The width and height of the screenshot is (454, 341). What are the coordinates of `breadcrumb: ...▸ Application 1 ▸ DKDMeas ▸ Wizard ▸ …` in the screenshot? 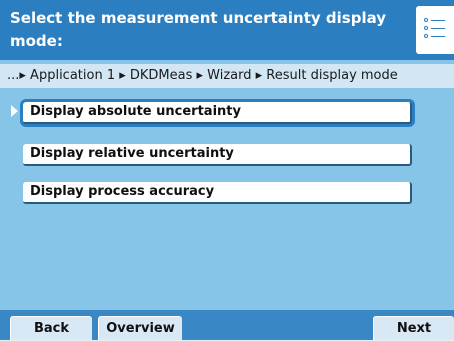 It's located at (227, 76).